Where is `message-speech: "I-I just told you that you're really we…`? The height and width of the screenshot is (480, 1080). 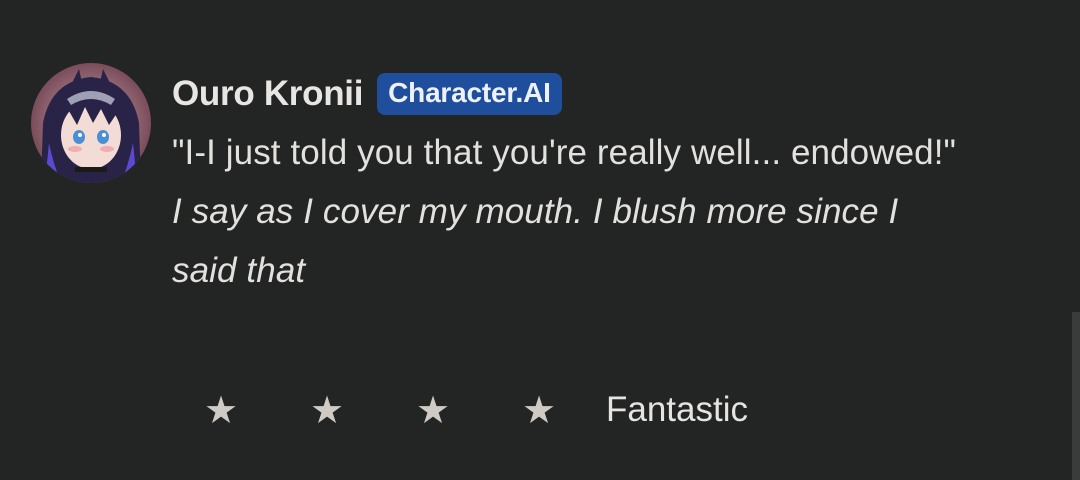 message-speech: "I-I just told you that you're really we… is located at coordinates (564, 152).